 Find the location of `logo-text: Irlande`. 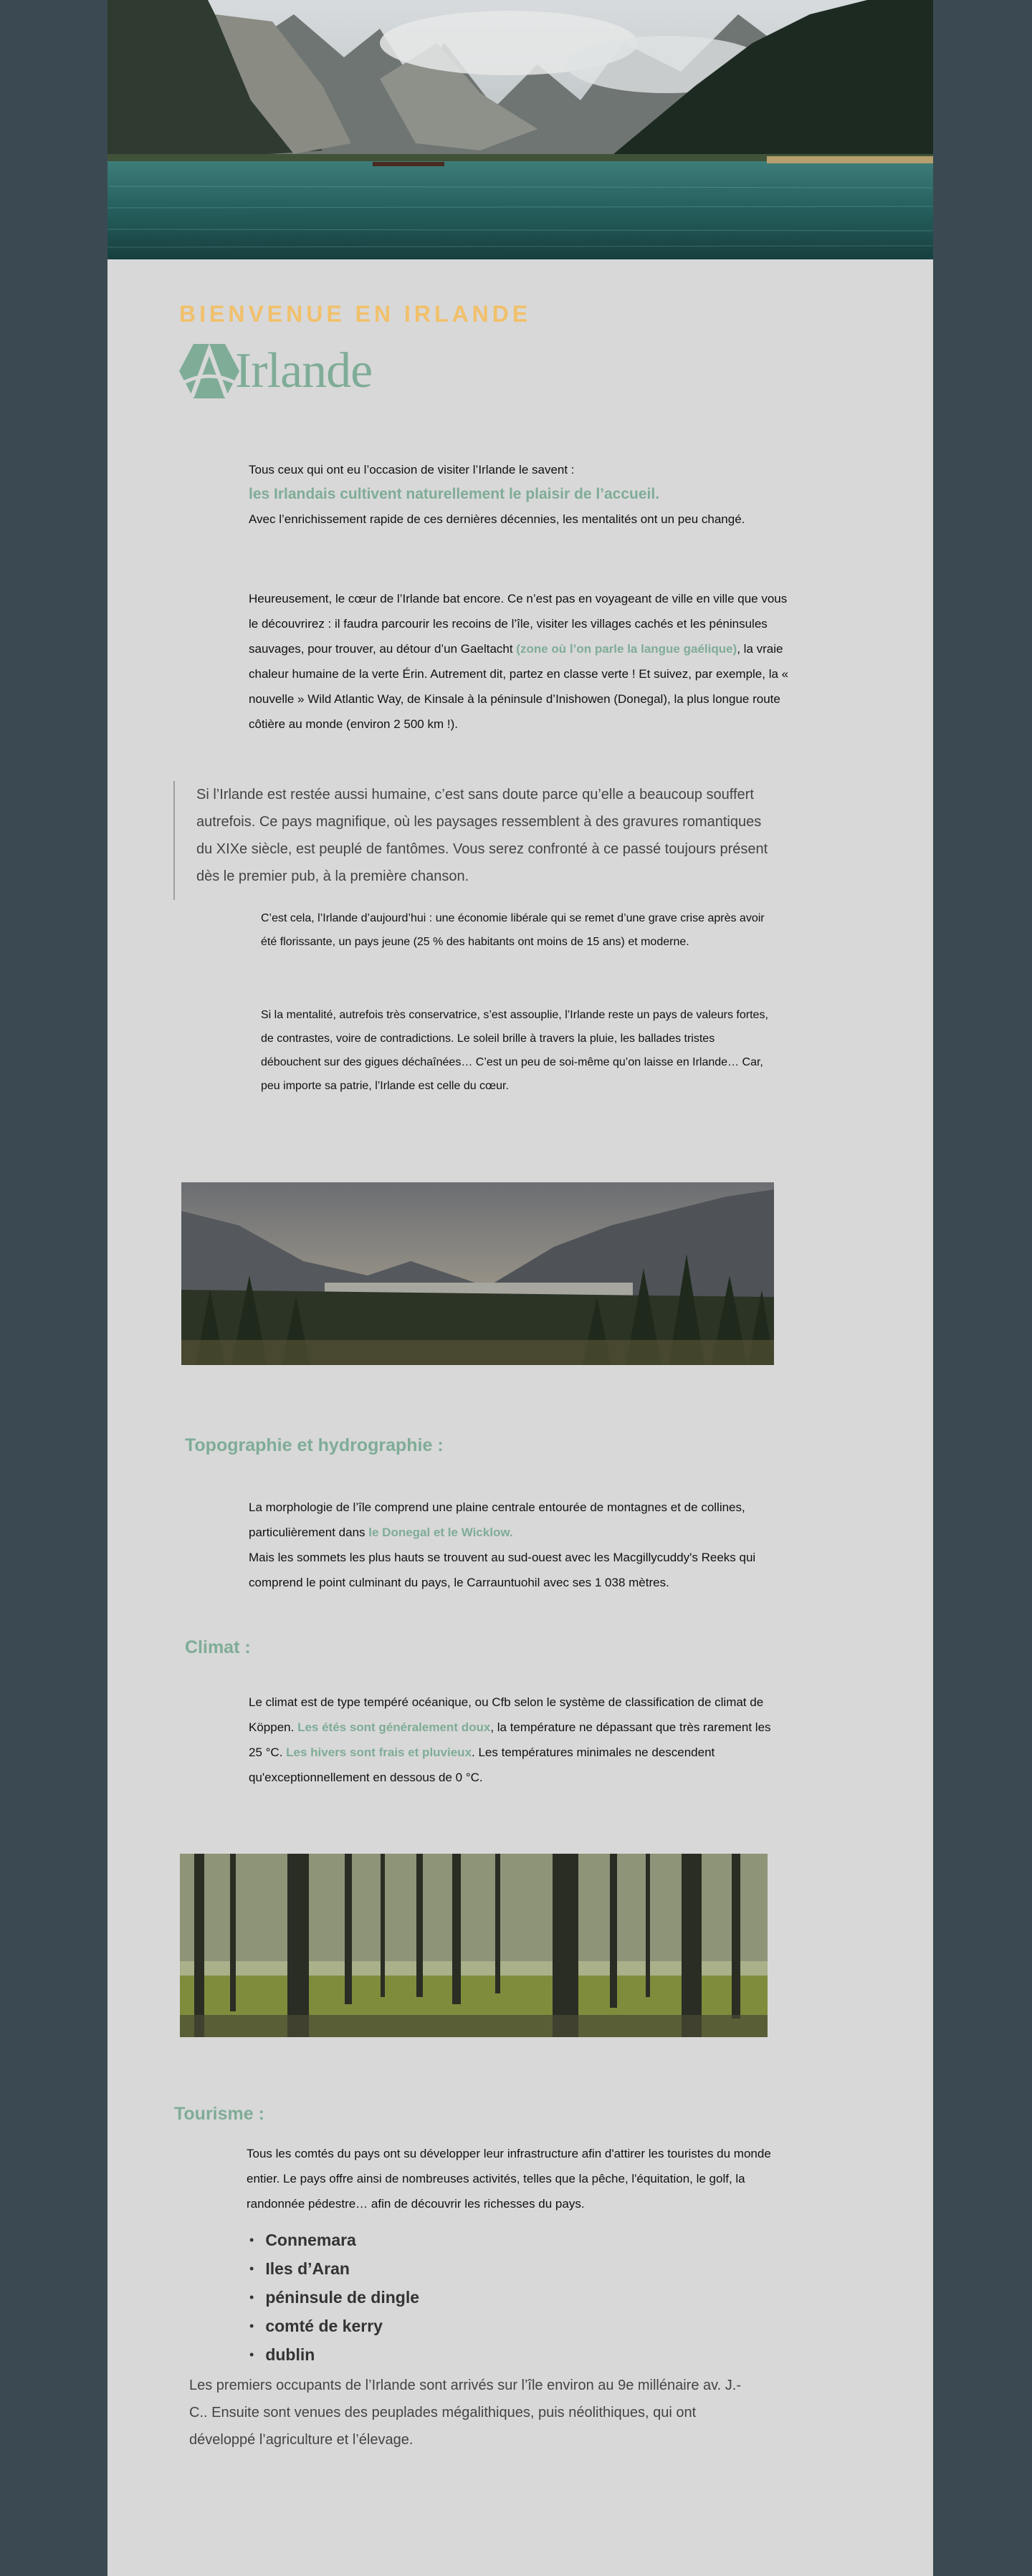

logo-text: Irlande is located at coordinates (304, 371).